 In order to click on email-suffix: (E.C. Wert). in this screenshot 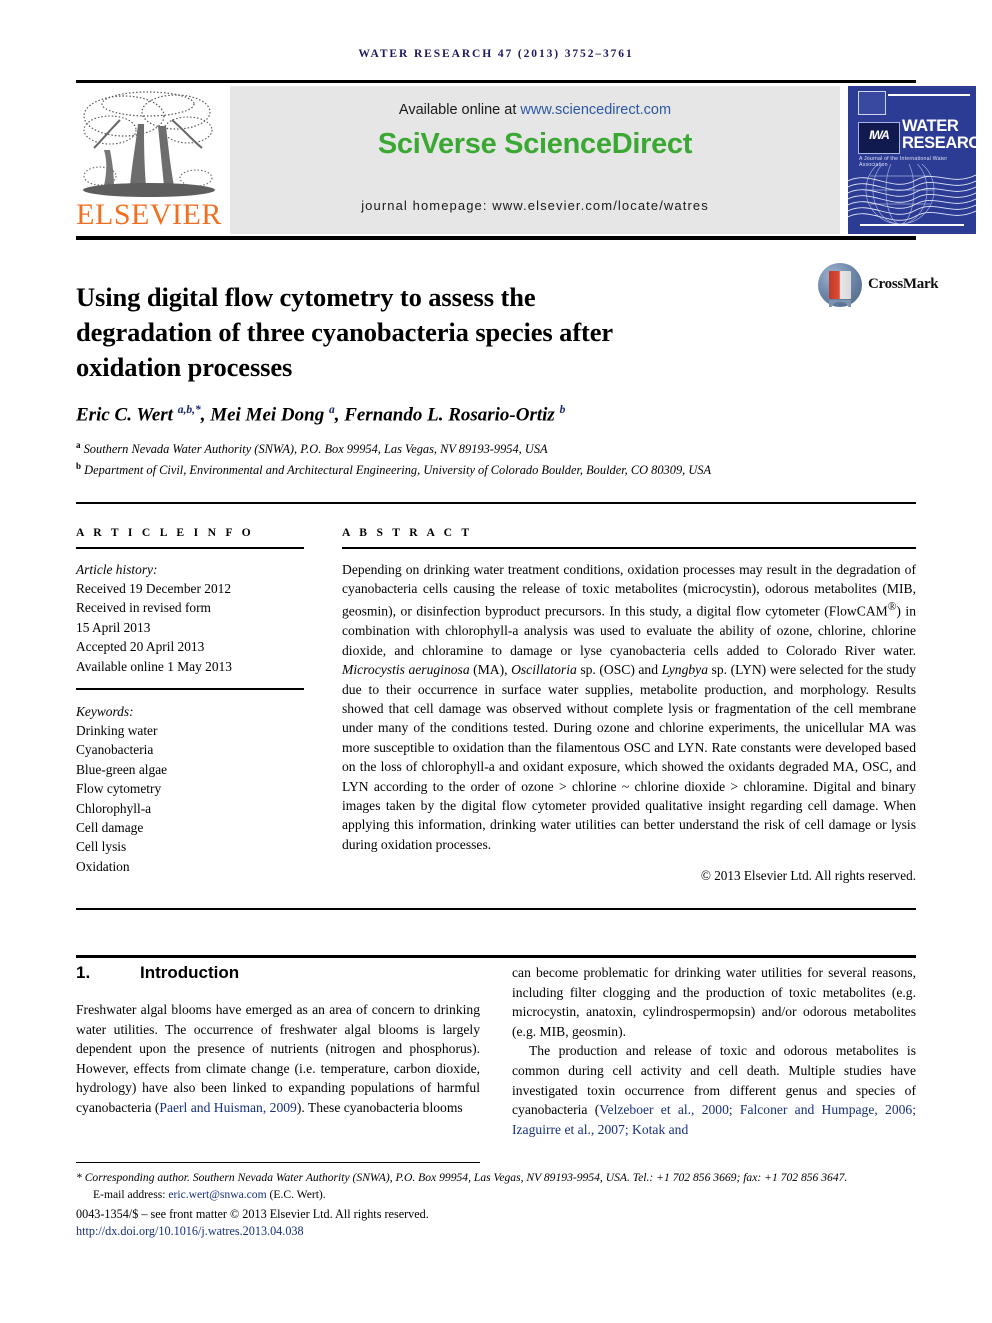, I will do `click(297, 1194)`.